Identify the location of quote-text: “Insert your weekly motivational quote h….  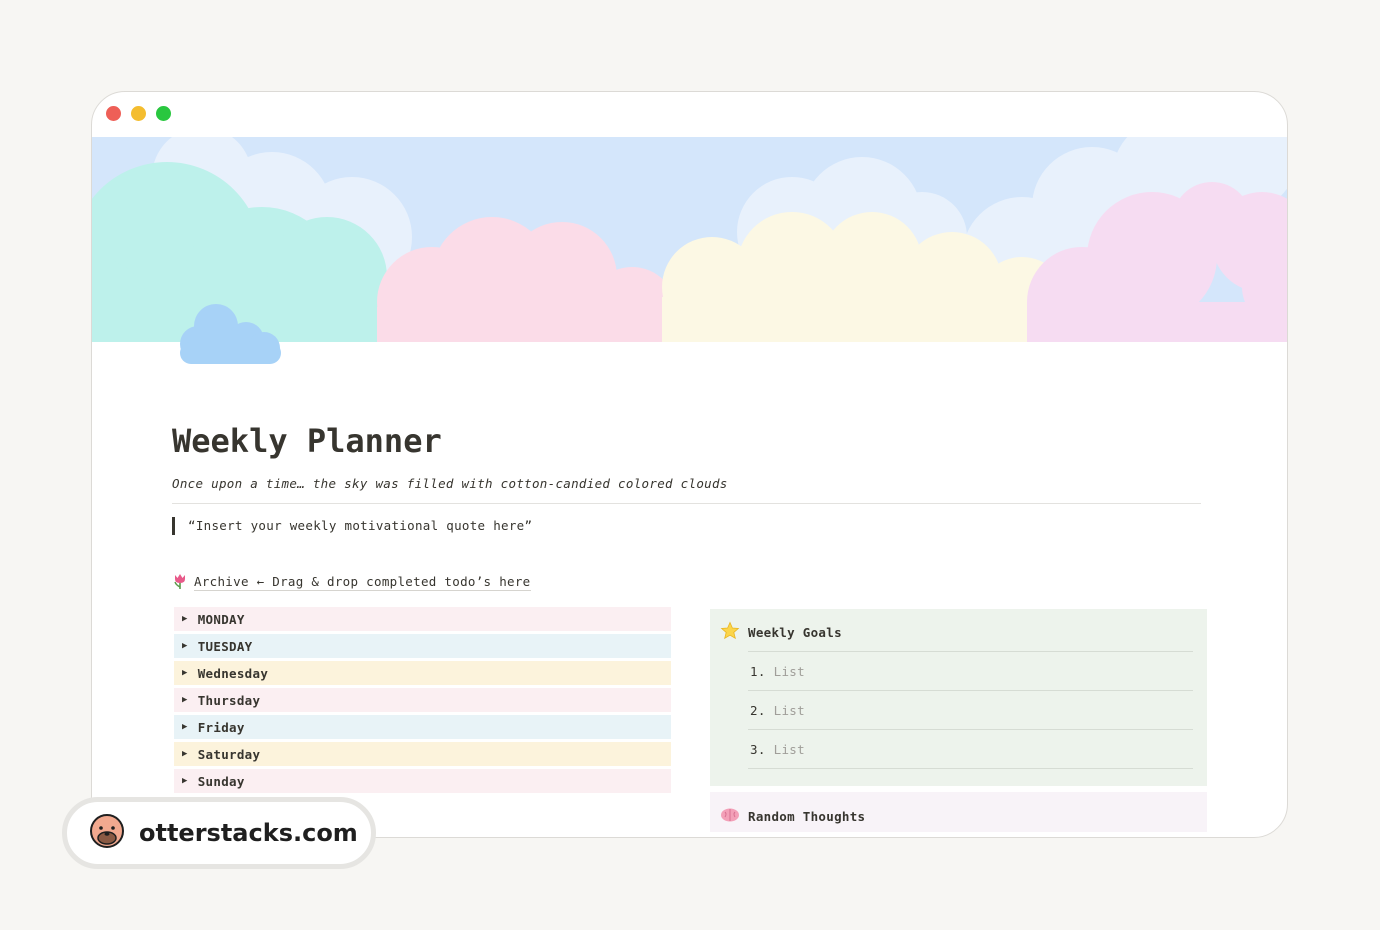
(360, 525).